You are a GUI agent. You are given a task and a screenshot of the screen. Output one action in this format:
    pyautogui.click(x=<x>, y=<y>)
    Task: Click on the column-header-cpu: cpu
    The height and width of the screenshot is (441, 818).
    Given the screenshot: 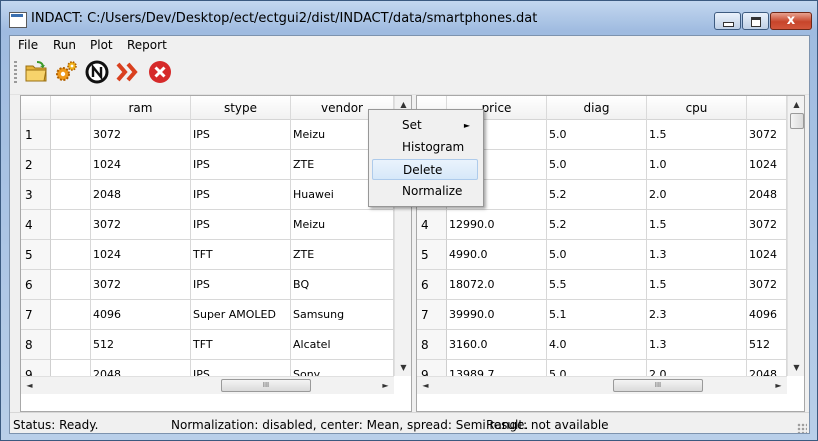 What is the action you would take?
    pyautogui.click(x=697, y=108)
    